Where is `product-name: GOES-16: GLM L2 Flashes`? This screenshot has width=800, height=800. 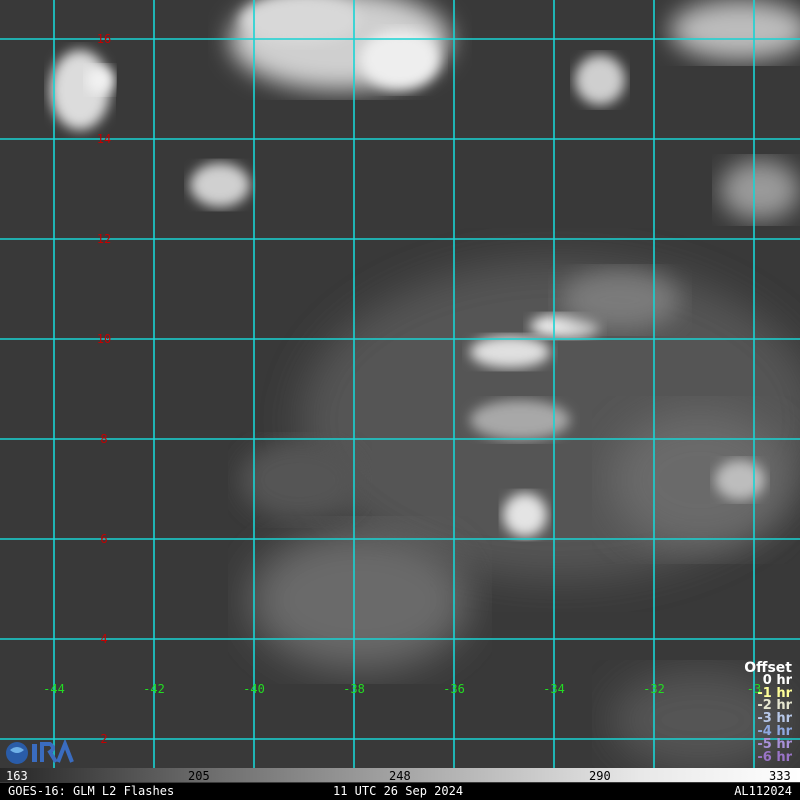 product-name: GOES-16: GLM L2 Flashes is located at coordinates (91, 791).